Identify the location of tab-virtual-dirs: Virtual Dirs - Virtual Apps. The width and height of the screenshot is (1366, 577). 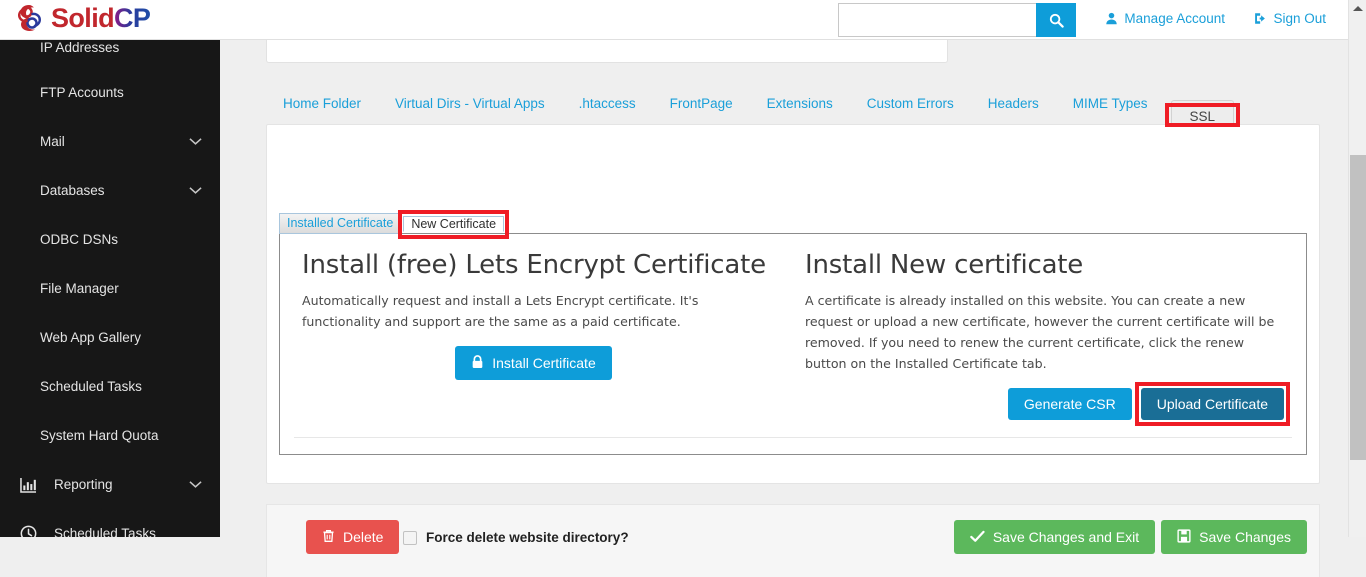
(470, 106).